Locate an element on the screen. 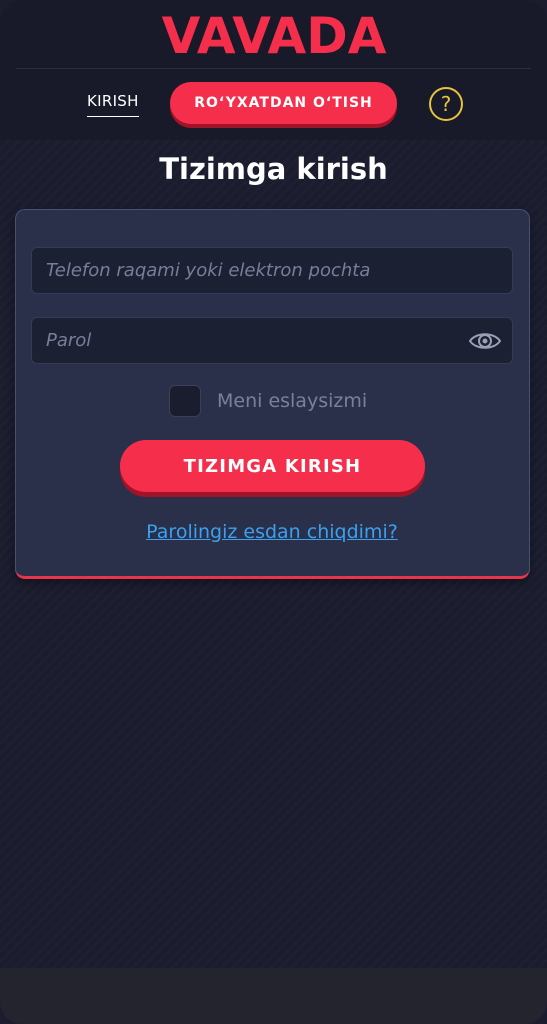 The width and height of the screenshot is (547, 1024). bottom-bar is located at coordinates (273, 996).